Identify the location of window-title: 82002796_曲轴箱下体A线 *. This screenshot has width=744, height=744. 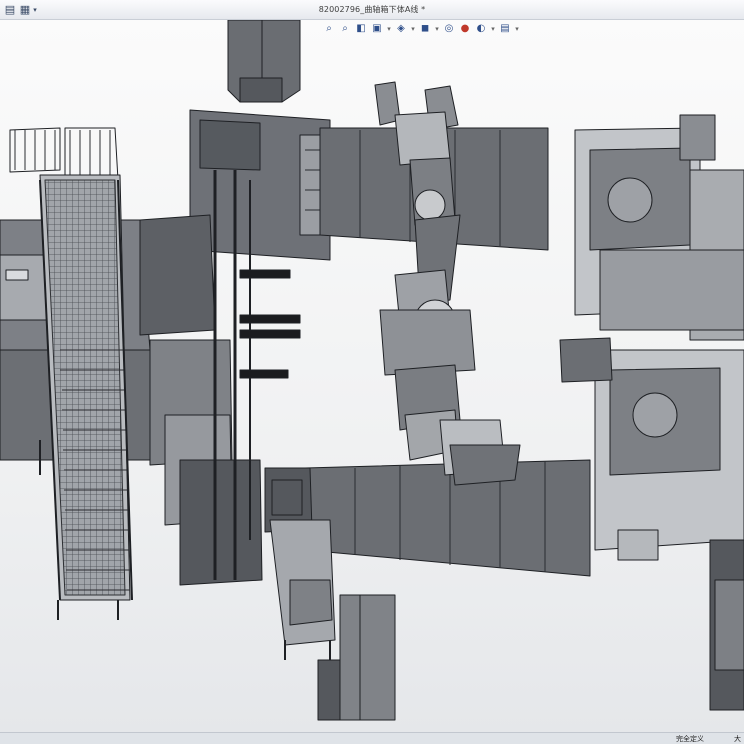
(372, 9).